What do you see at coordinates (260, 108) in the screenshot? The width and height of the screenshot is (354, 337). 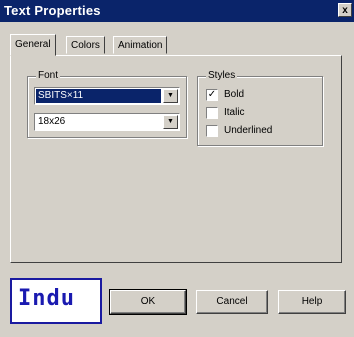 I see `styles-group: Styles ✓ Bold Italic Underlined` at bounding box center [260, 108].